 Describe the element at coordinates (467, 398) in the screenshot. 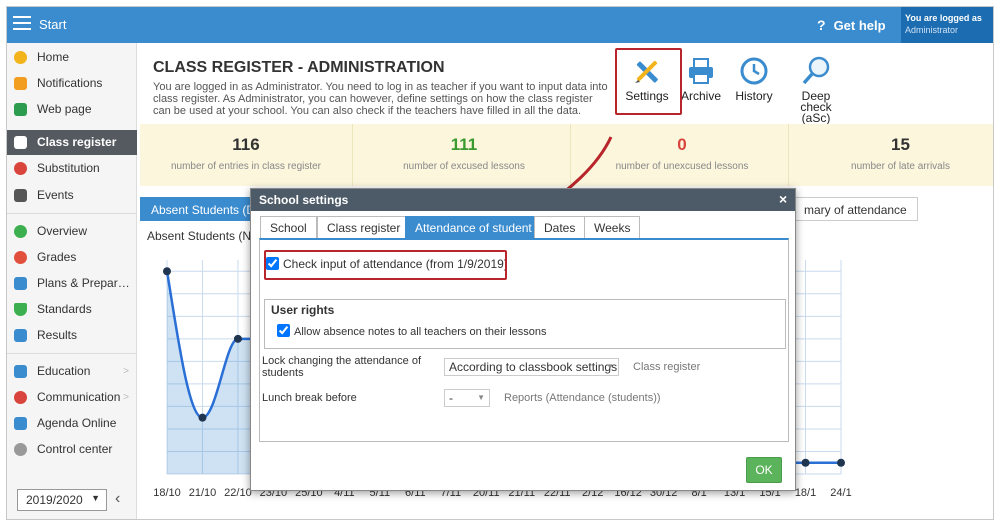

I see `lunch-break-select: - ▼` at that location.